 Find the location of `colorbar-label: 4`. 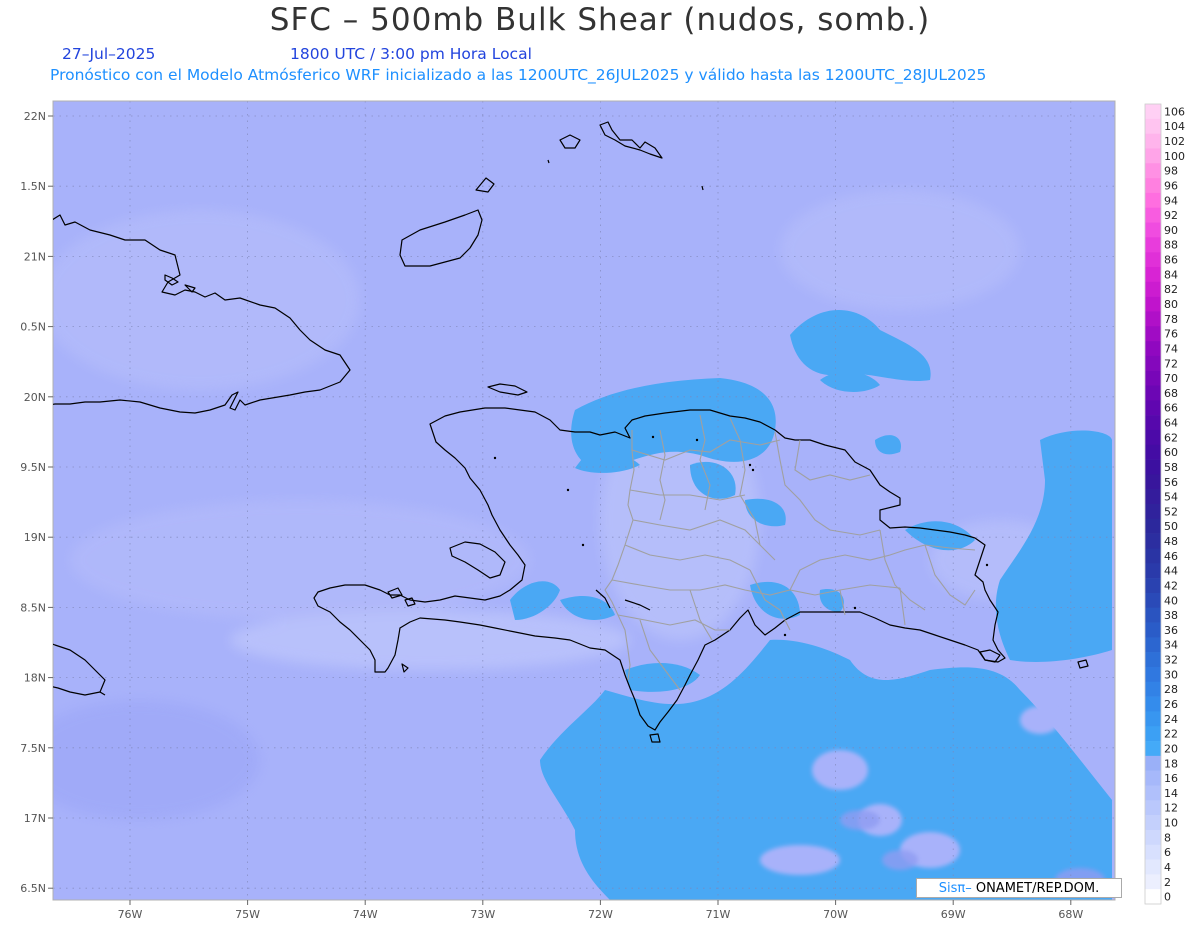

colorbar-label: 4 is located at coordinates (1167, 867).